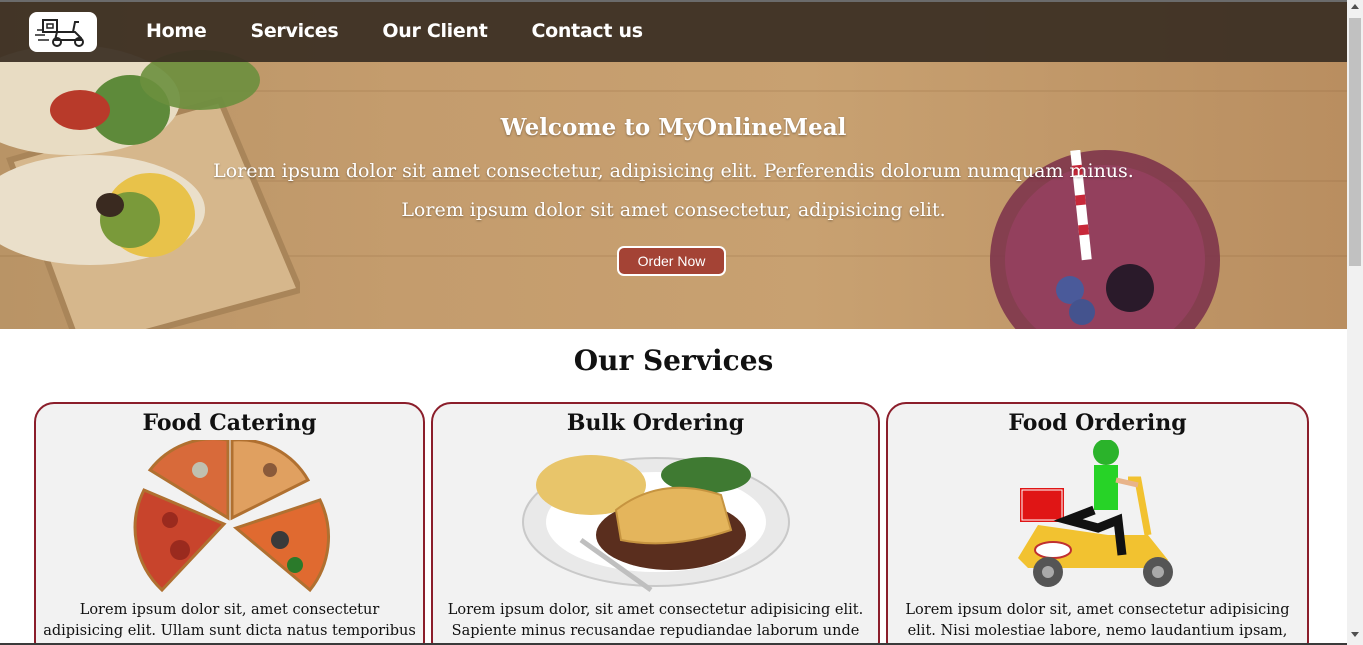 The image size is (1363, 645). What do you see at coordinates (655, 423) in the screenshot?
I see `service-card-title: Bulk Ordering` at bounding box center [655, 423].